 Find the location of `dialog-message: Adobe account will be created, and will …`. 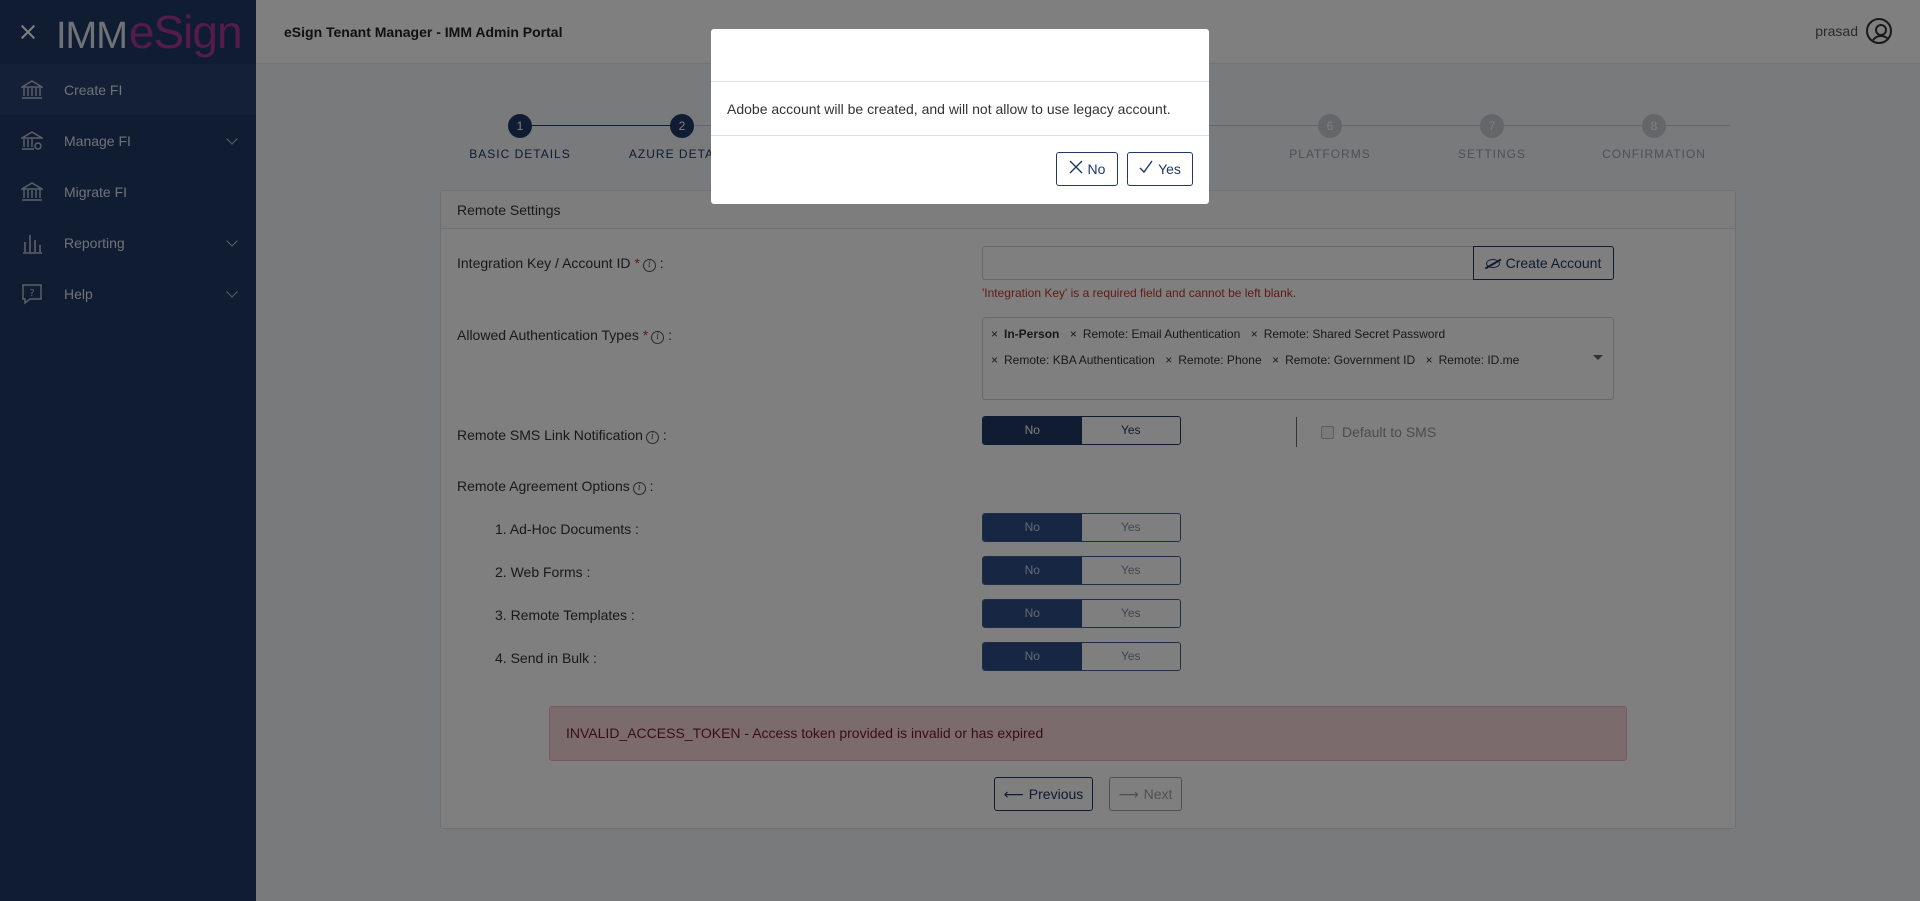

dialog-message: Adobe account will be created, and will … is located at coordinates (960, 109).